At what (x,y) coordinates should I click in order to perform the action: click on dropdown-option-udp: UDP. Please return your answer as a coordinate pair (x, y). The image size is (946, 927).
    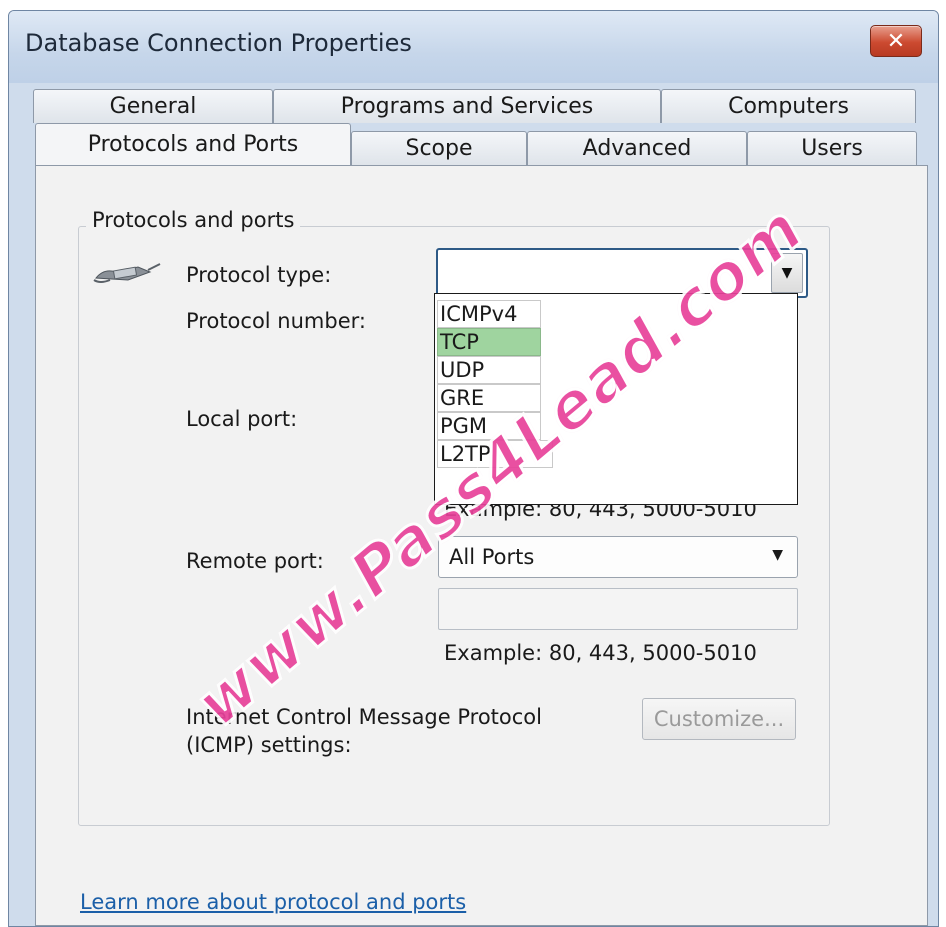
    Looking at the image, I should click on (489, 370).